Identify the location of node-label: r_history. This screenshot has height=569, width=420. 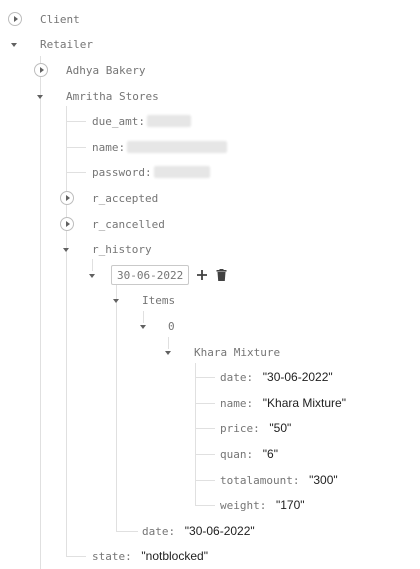
(122, 249).